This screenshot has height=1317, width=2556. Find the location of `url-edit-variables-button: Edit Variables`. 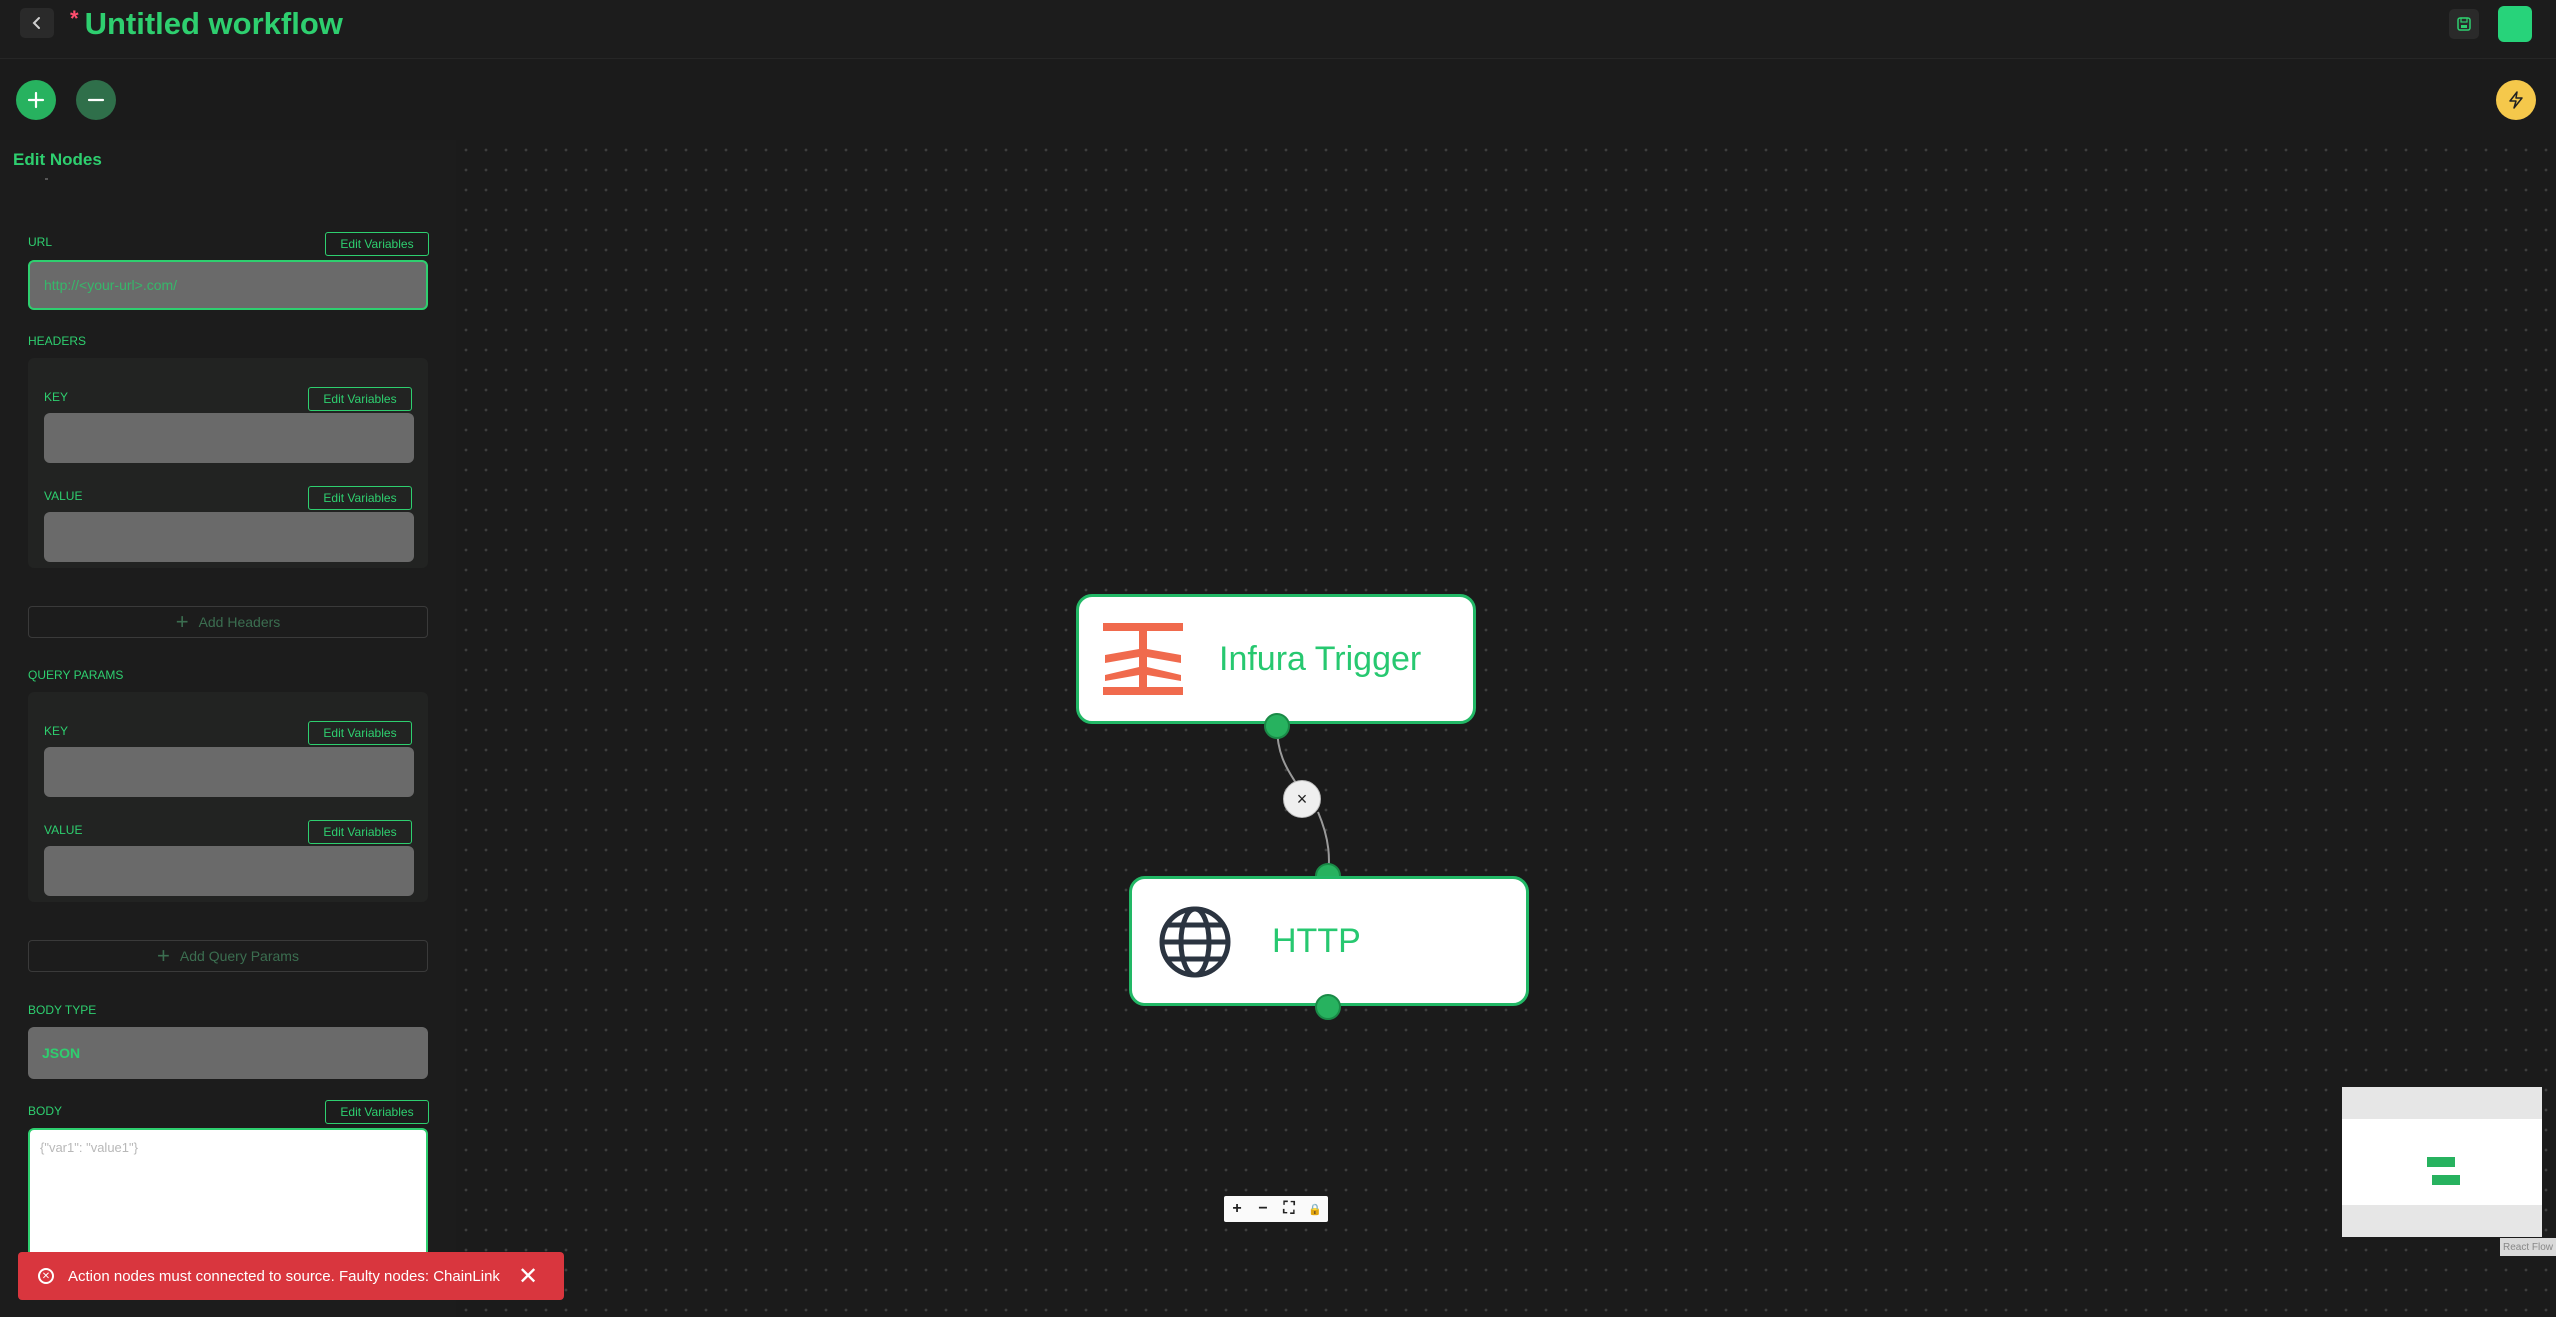

url-edit-variables-button: Edit Variables is located at coordinates (377, 244).